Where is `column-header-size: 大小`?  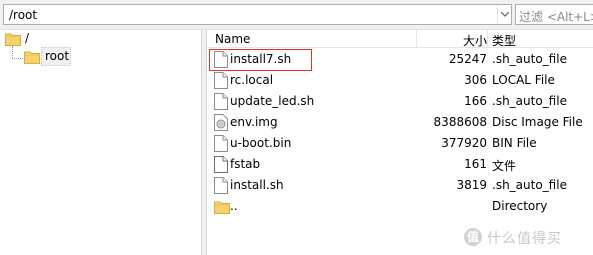
column-header-size: 大小 is located at coordinates (475, 40).